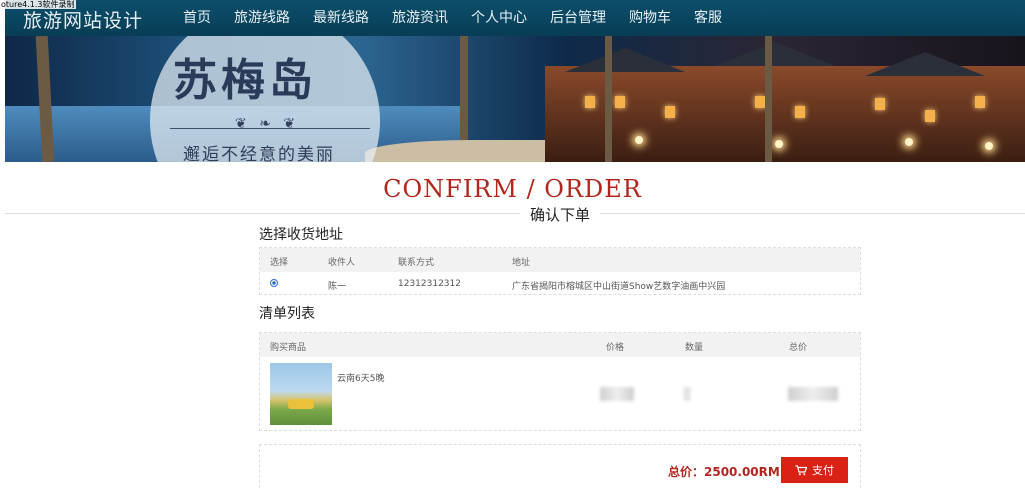 This screenshot has width=1025, height=488. I want to click on order-item-row: 云南6天5晚, so click(560, 394).